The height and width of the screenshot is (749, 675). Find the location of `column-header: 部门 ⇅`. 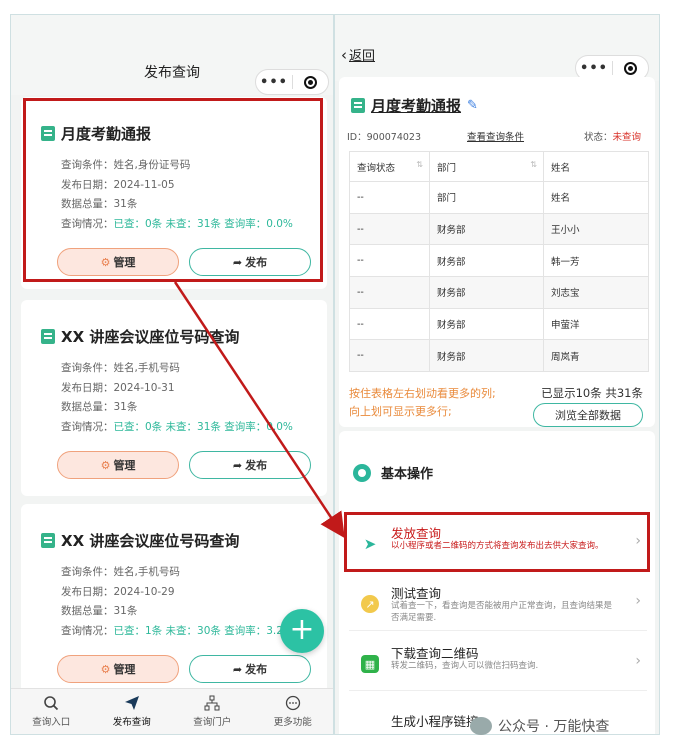

column-header: 部门 ⇅ is located at coordinates (486, 166).